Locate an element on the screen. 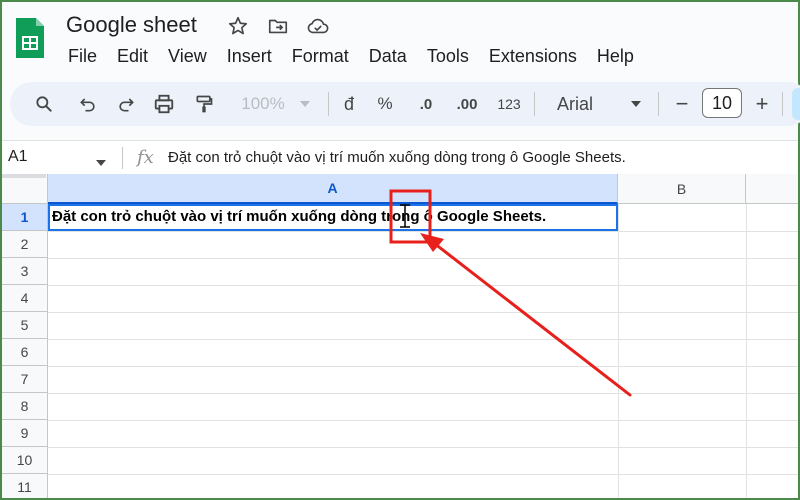 Image resolution: width=800 pixels, height=500 pixels. name-box-chevron-down-icon is located at coordinates (101, 162).